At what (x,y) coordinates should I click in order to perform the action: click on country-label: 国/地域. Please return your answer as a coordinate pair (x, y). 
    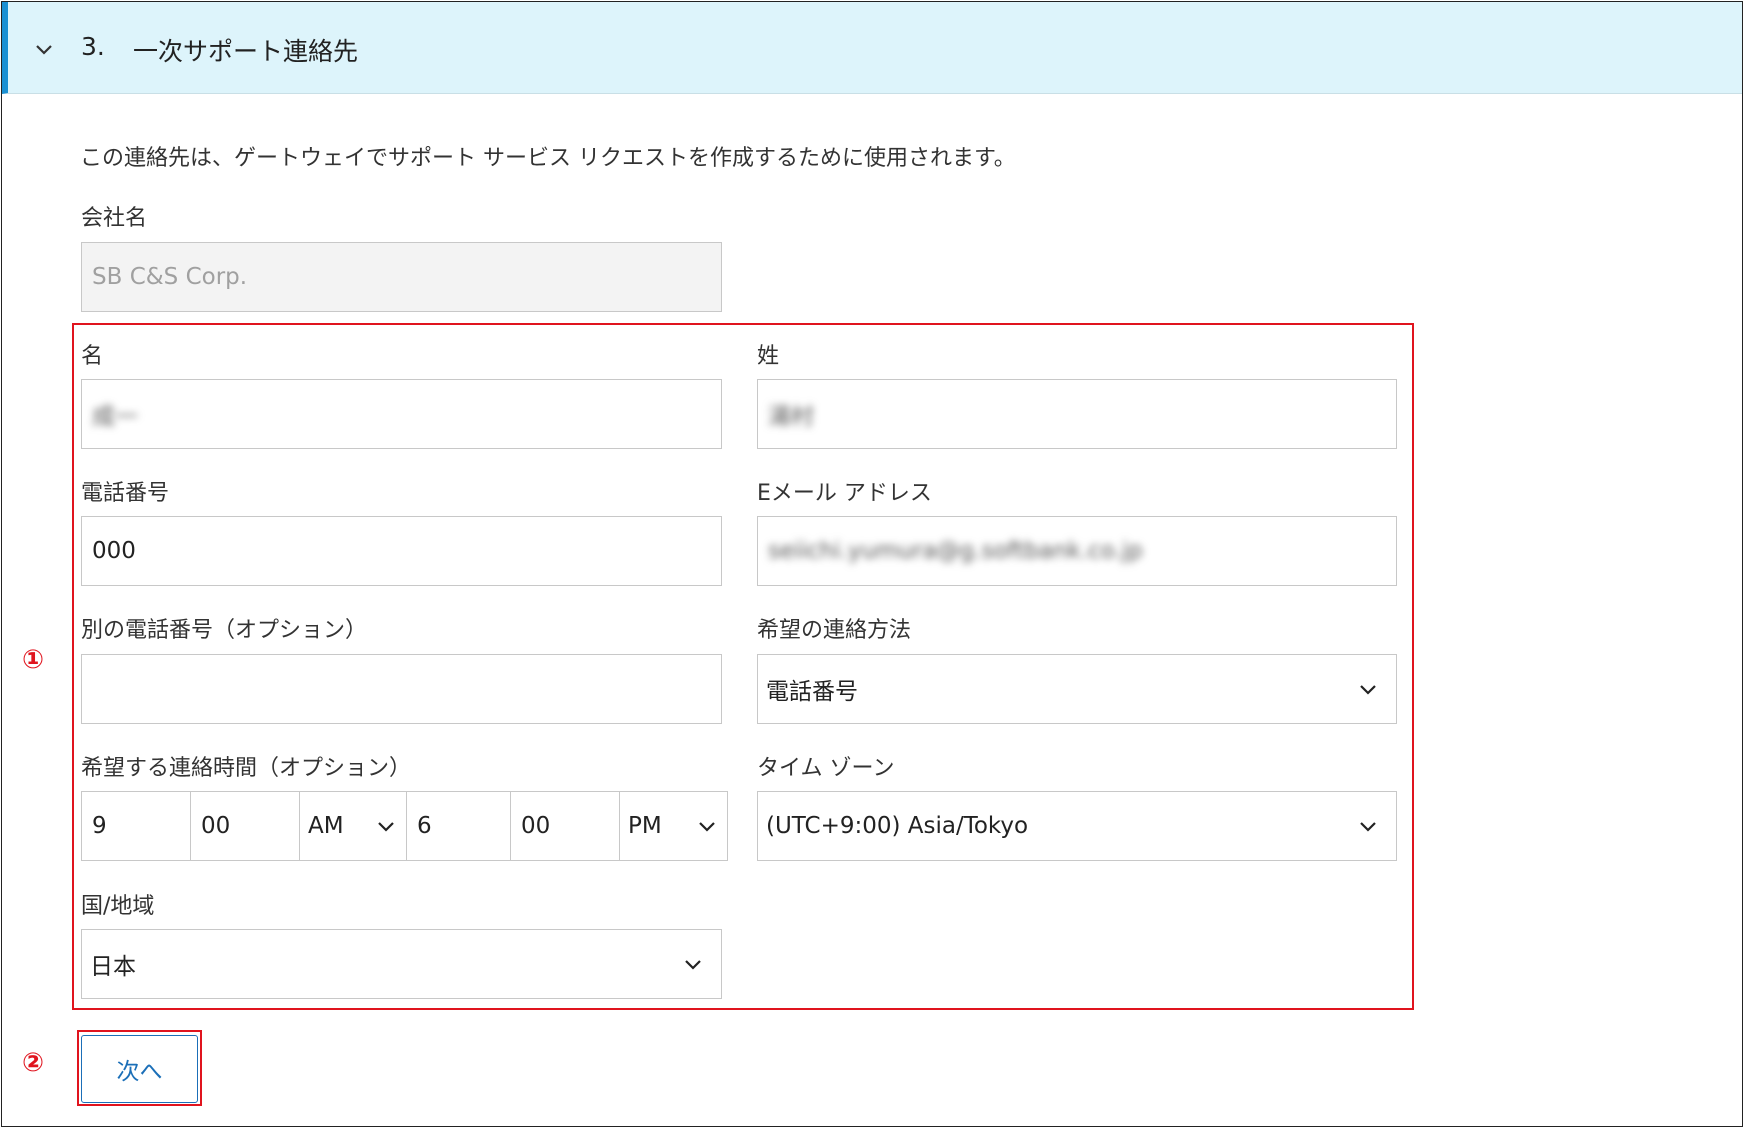
    Looking at the image, I should click on (118, 906).